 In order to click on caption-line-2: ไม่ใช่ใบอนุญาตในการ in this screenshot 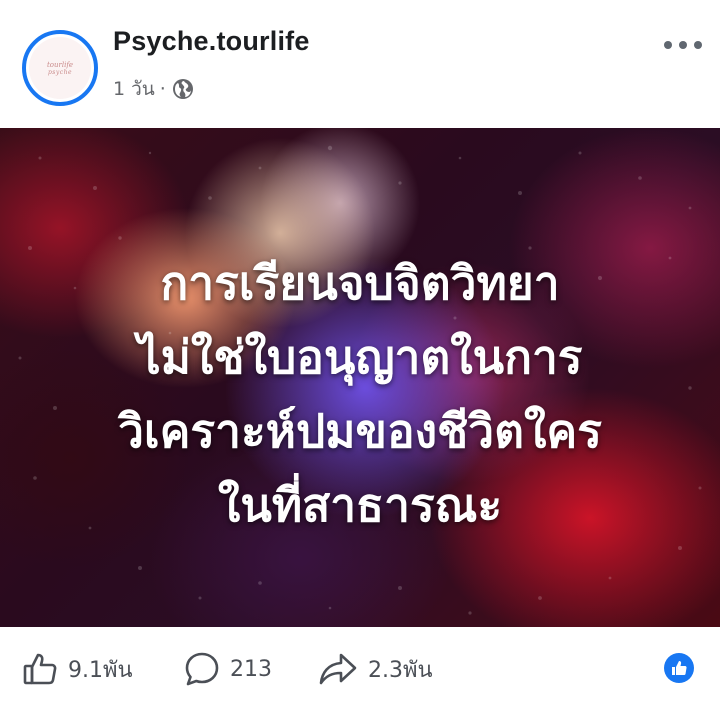, I will do `click(360, 357)`.